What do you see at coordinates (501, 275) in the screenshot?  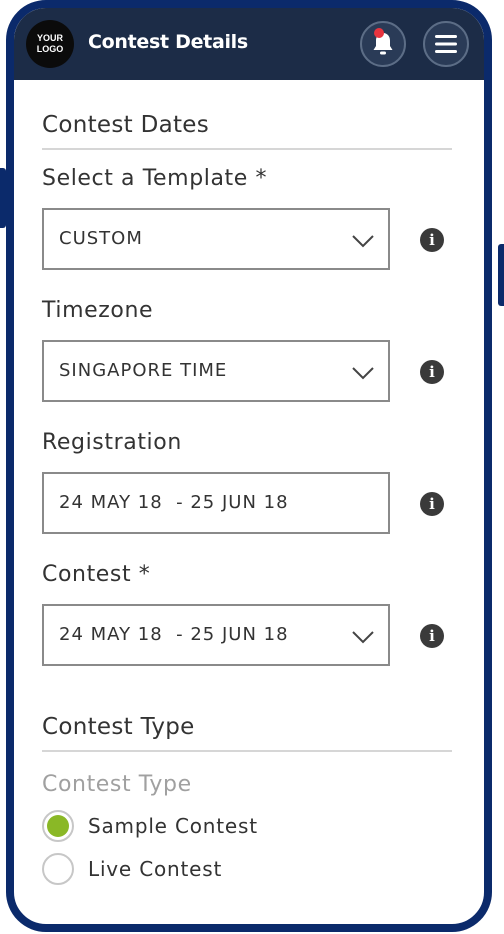 I see `side-power-button` at bounding box center [501, 275].